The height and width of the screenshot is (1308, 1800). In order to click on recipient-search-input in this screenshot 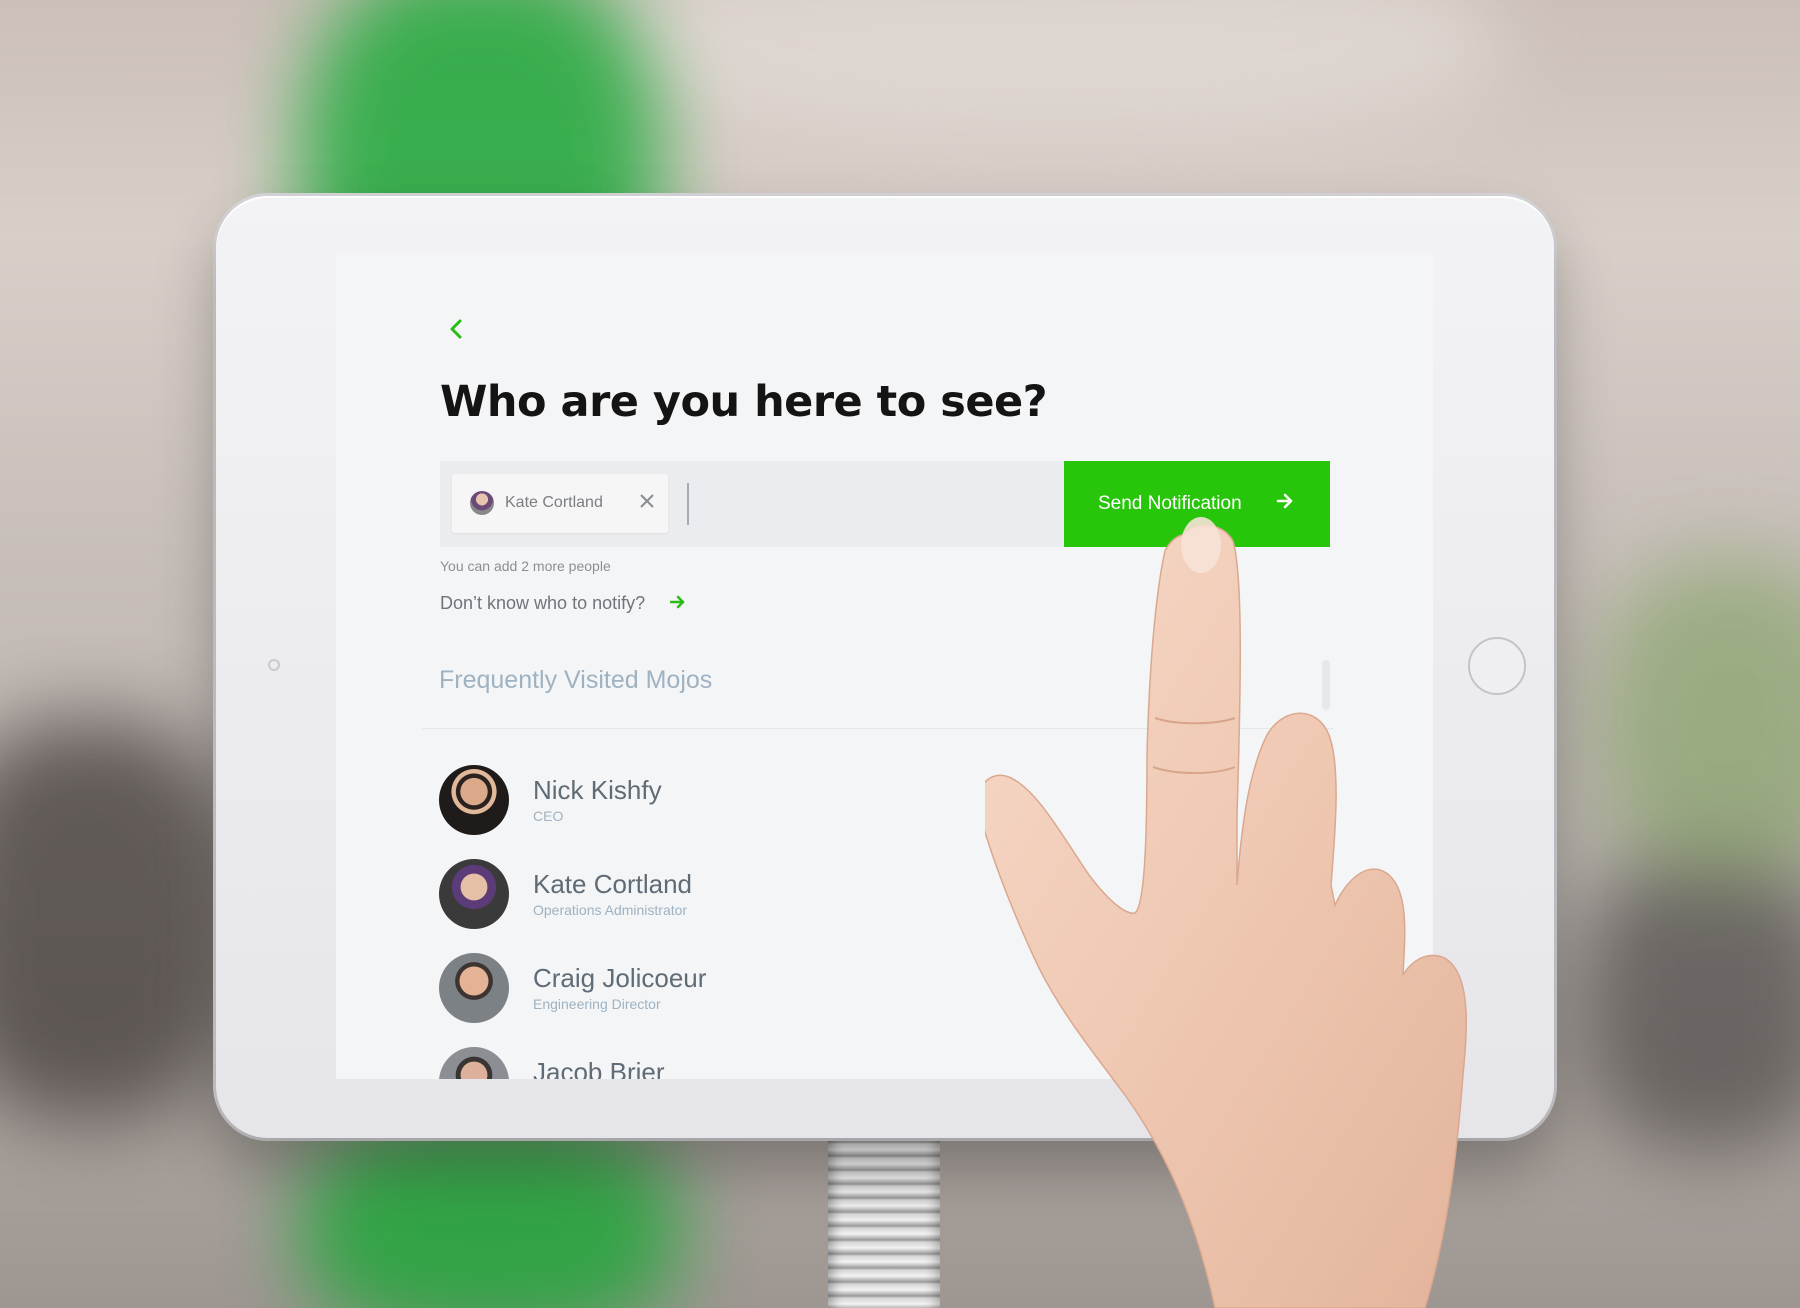, I will do `click(865, 504)`.